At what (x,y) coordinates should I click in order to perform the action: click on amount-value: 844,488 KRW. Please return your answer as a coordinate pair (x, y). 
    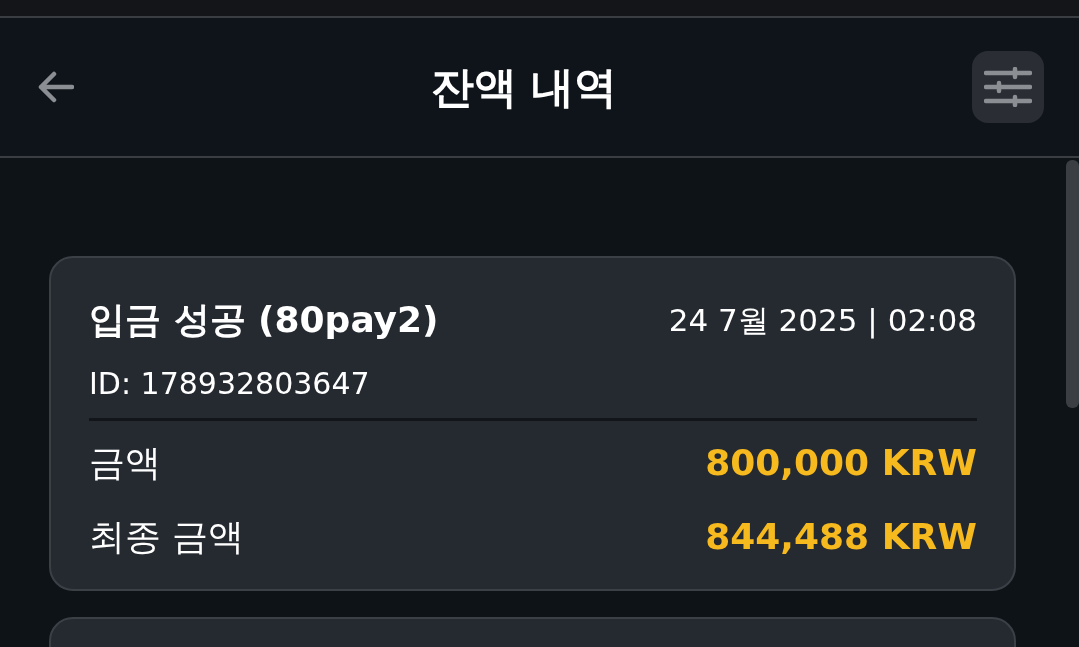
    Looking at the image, I should click on (841, 537).